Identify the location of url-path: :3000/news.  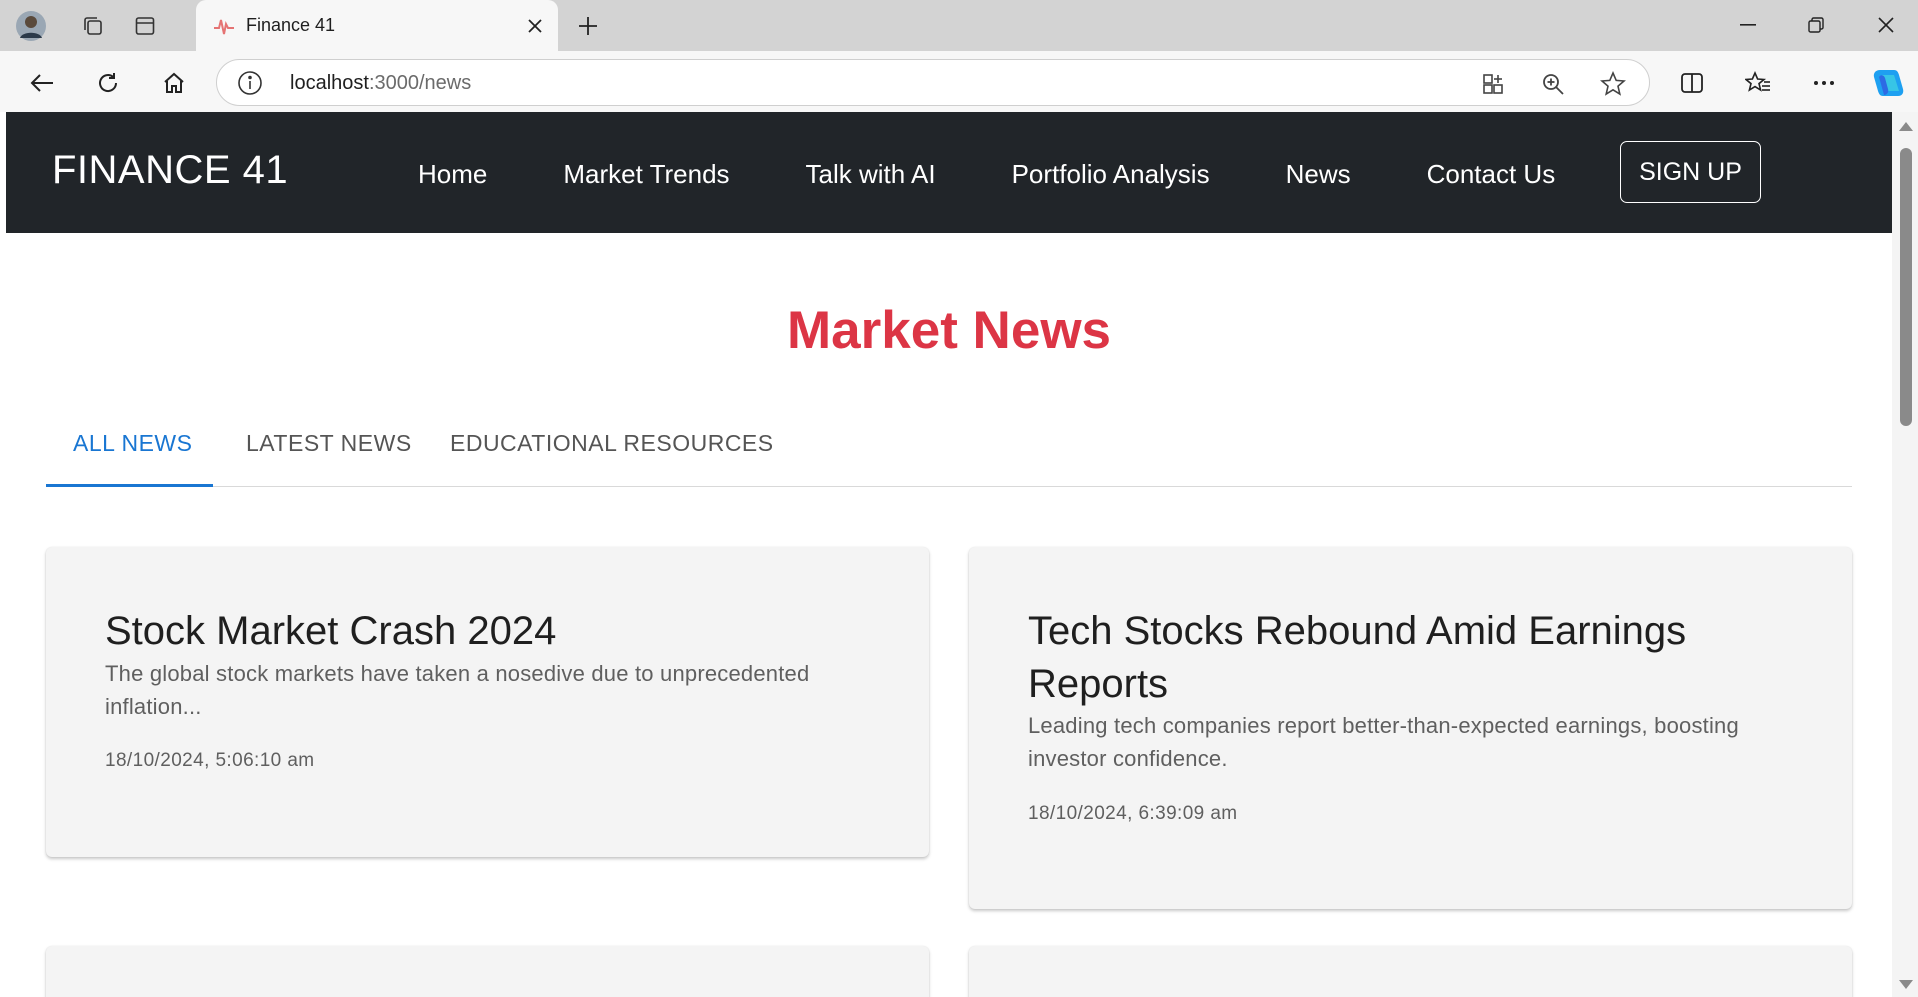
(420, 83).